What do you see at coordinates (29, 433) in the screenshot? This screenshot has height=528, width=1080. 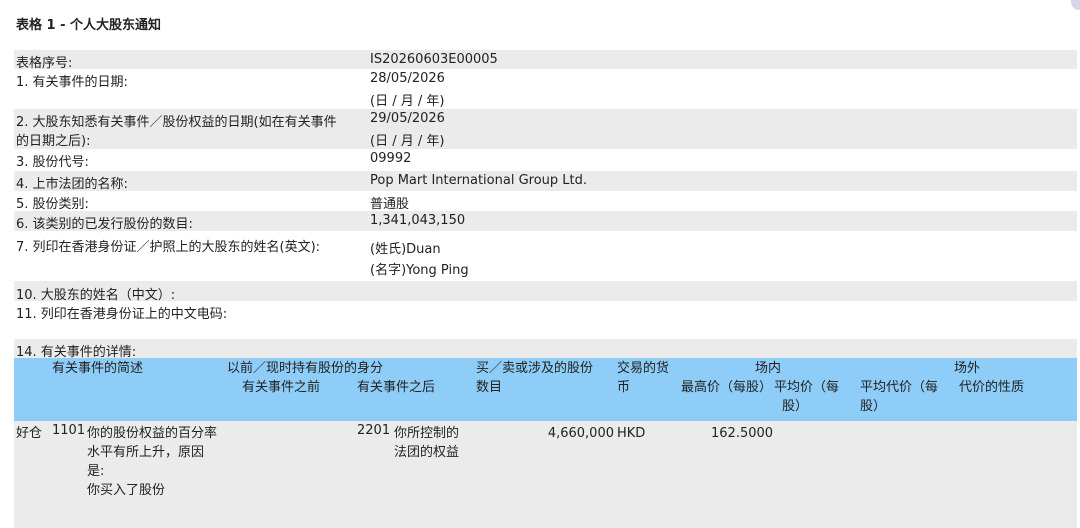 I see `cell-position: 好仓` at bounding box center [29, 433].